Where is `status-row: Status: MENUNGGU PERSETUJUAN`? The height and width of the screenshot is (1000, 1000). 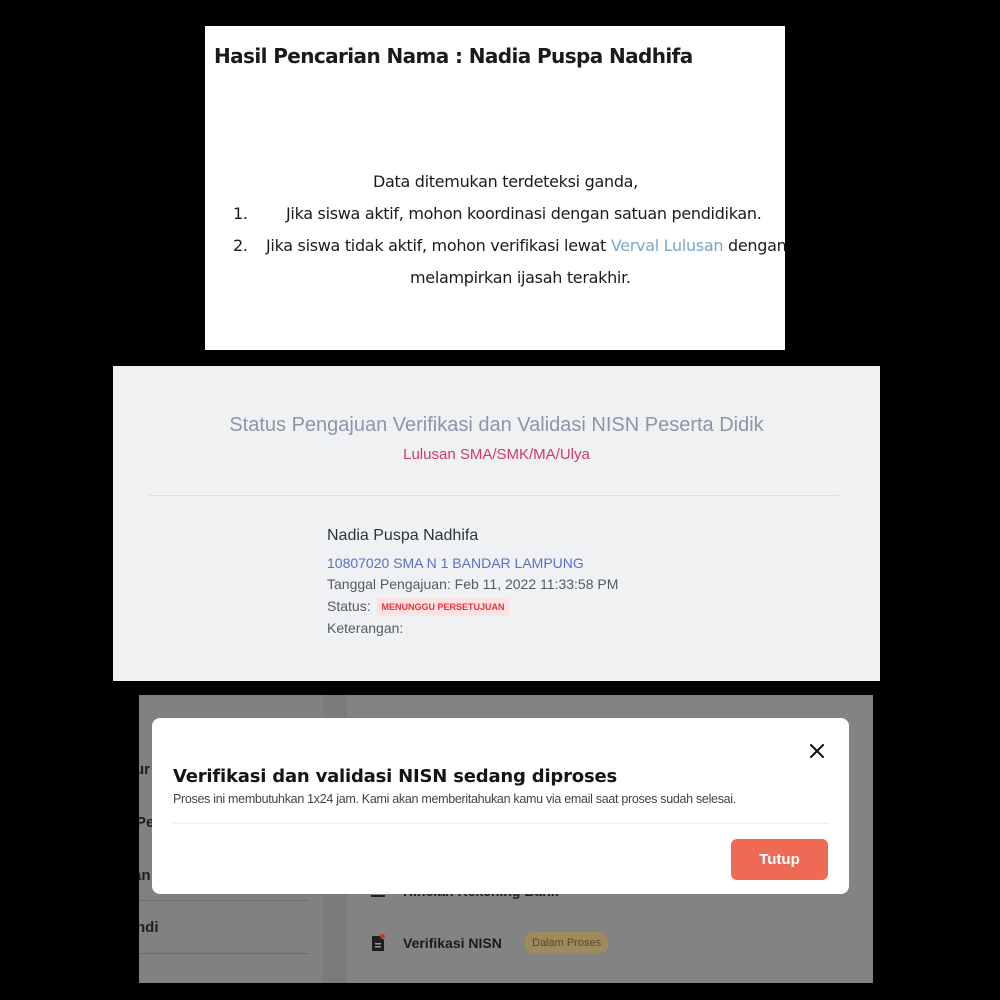
status-row: Status: MENUNGGU PERSETUJUAN is located at coordinates (418, 607).